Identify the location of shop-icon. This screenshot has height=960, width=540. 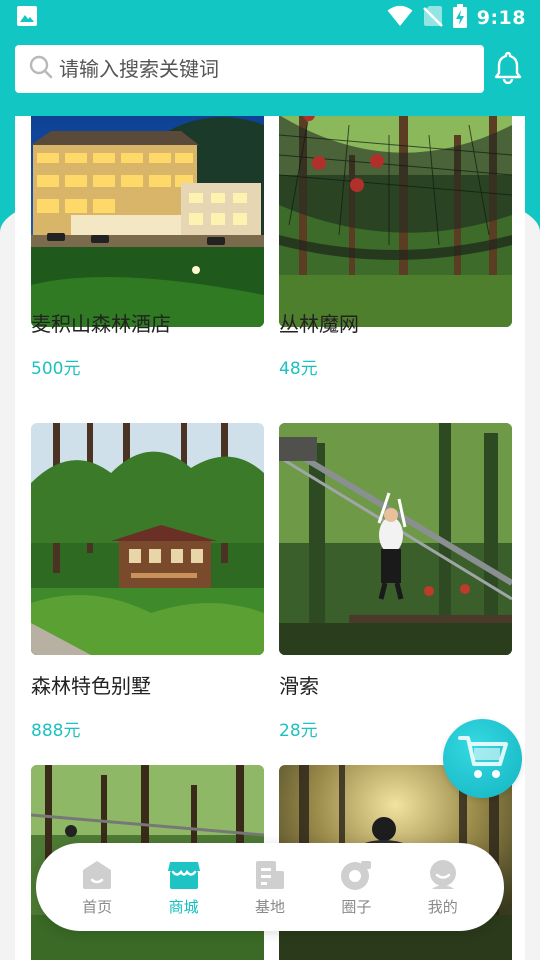
(184, 875).